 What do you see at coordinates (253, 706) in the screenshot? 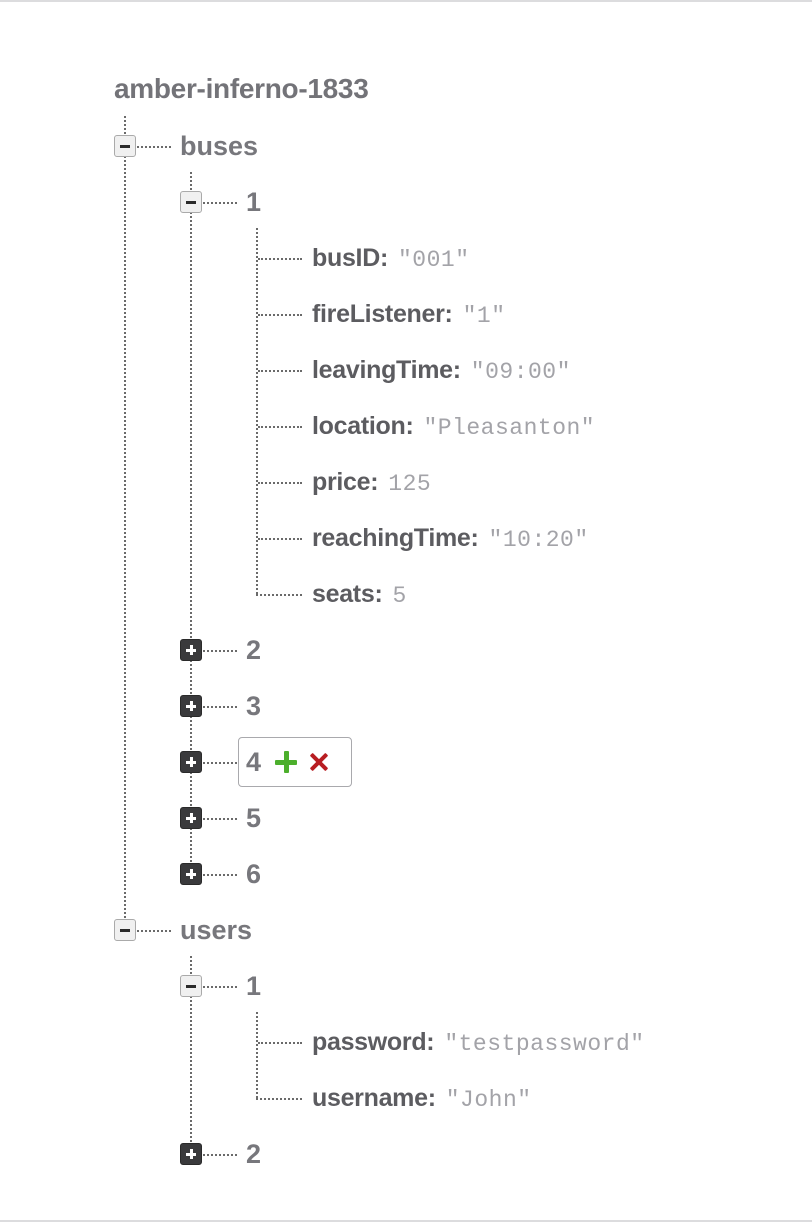
I see `node-bus-3: 3` at bounding box center [253, 706].